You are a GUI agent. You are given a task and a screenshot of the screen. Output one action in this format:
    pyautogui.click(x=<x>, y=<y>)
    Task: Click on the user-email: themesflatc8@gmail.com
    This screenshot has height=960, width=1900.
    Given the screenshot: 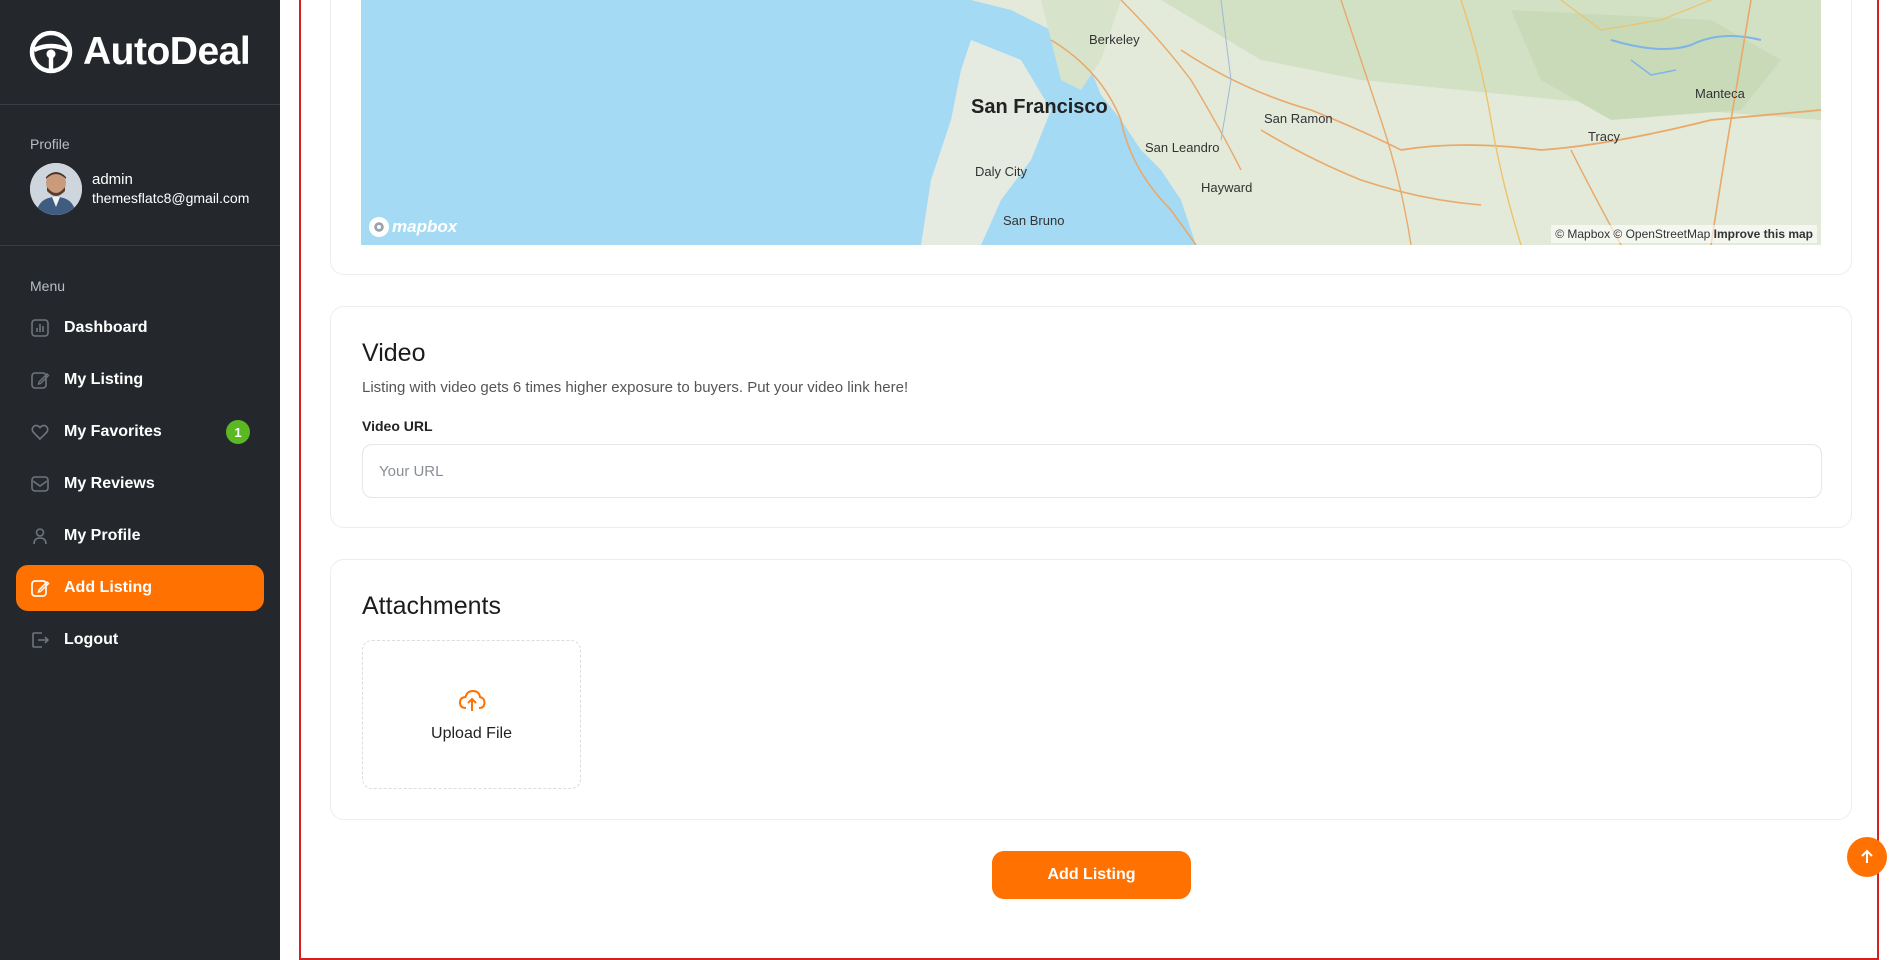 What is the action you would take?
    pyautogui.click(x=171, y=198)
    